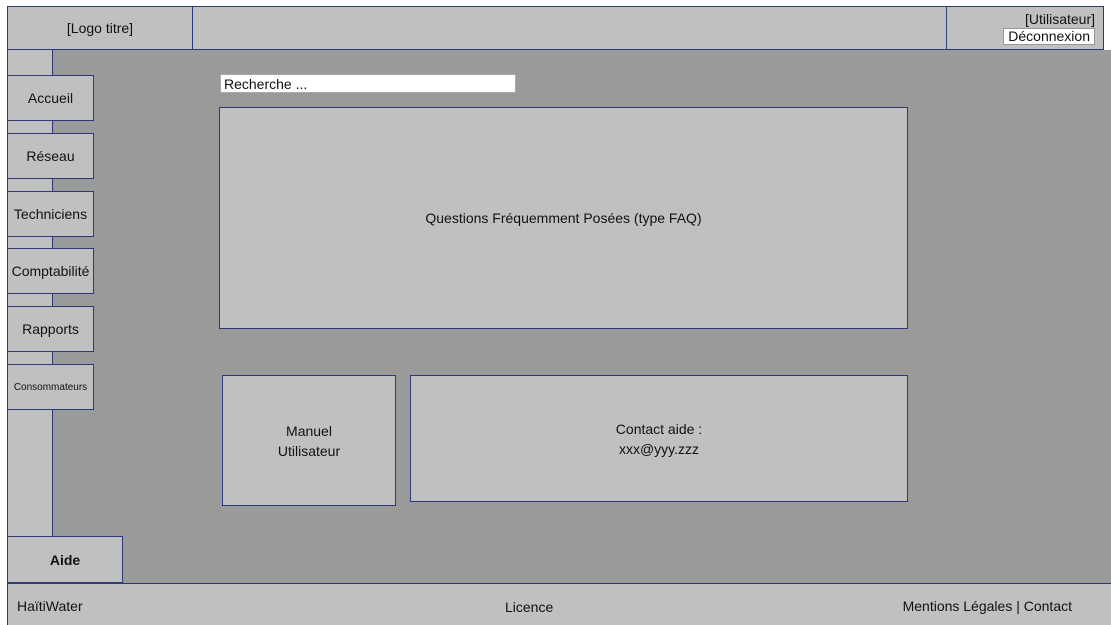 The width and height of the screenshot is (1111, 625). I want to click on contact-email: xxx@yyy.zzz, so click(659, 449).